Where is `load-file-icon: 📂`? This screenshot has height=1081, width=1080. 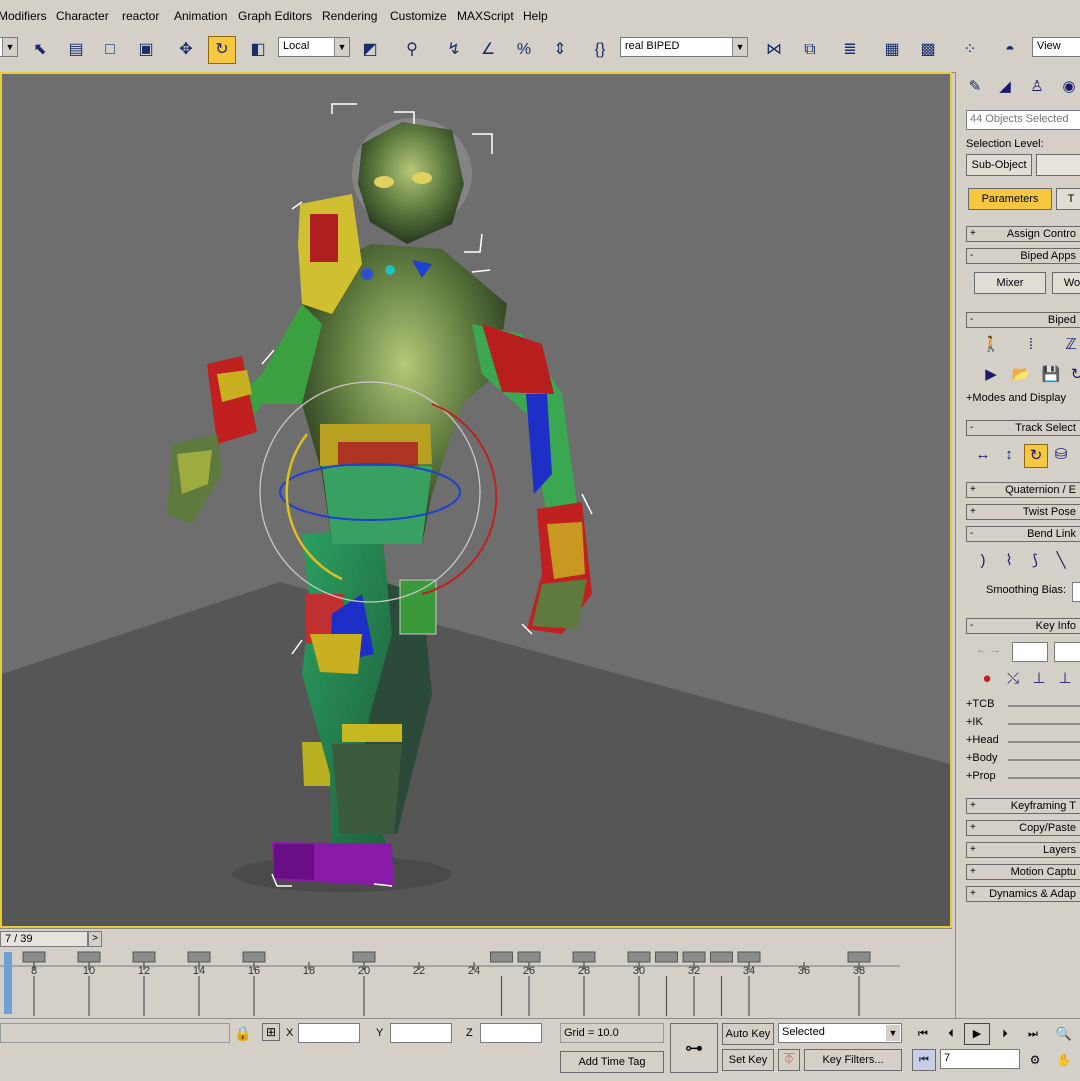 load-file-icon: 📂 is located at coordinates (1021, 375).